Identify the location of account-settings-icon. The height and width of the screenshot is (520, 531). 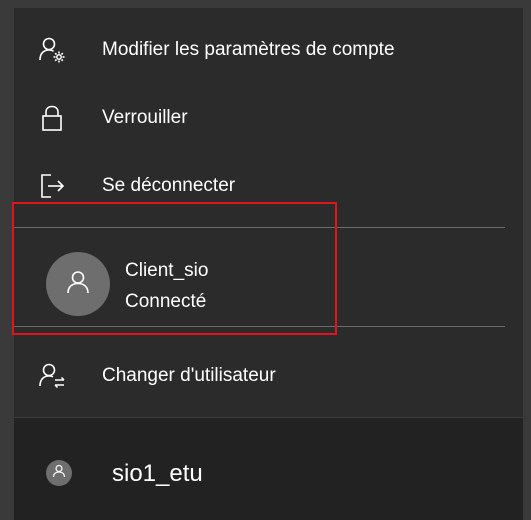
(52, 50).